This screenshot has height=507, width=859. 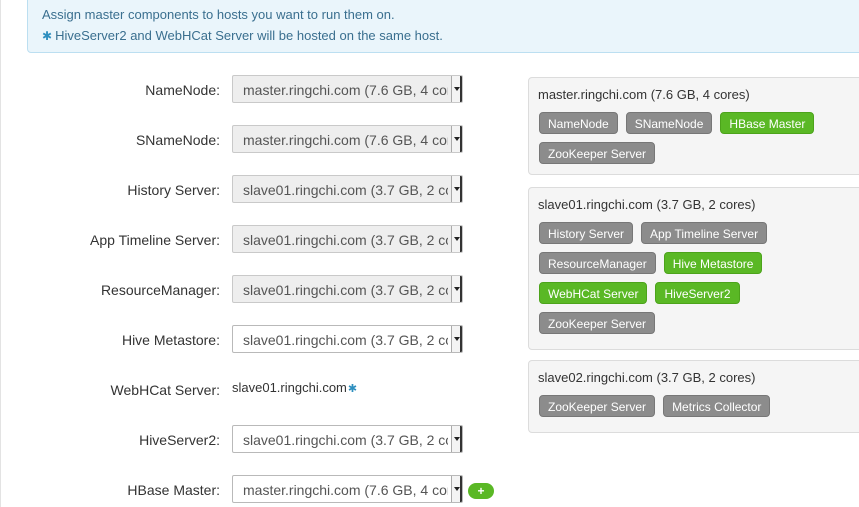 What do you see at coordinates (481, 491) in the screenshot?
I see `add-hbase-master-button: +` at bounding box center [481, 491].